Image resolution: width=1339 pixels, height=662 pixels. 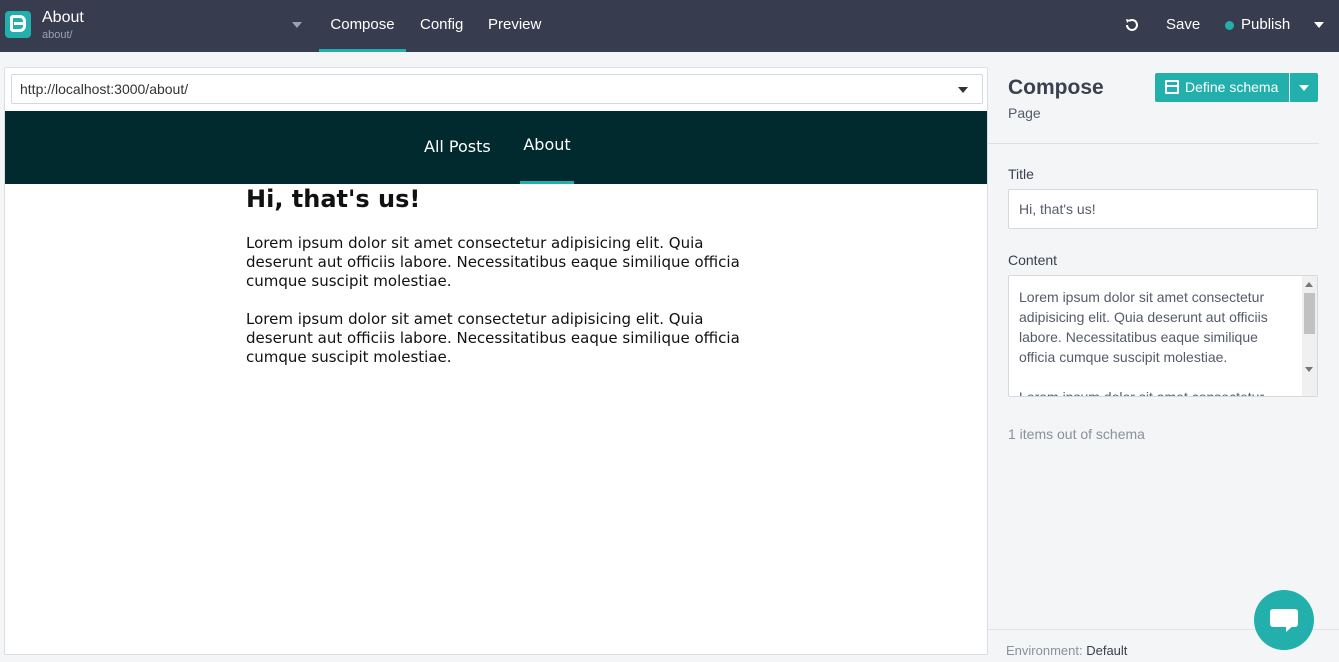 What do you see at coordinates (1024, 113) in the screenshot?
I see `sidebar-subtitle: Page` at bounding box center [1024, 113].